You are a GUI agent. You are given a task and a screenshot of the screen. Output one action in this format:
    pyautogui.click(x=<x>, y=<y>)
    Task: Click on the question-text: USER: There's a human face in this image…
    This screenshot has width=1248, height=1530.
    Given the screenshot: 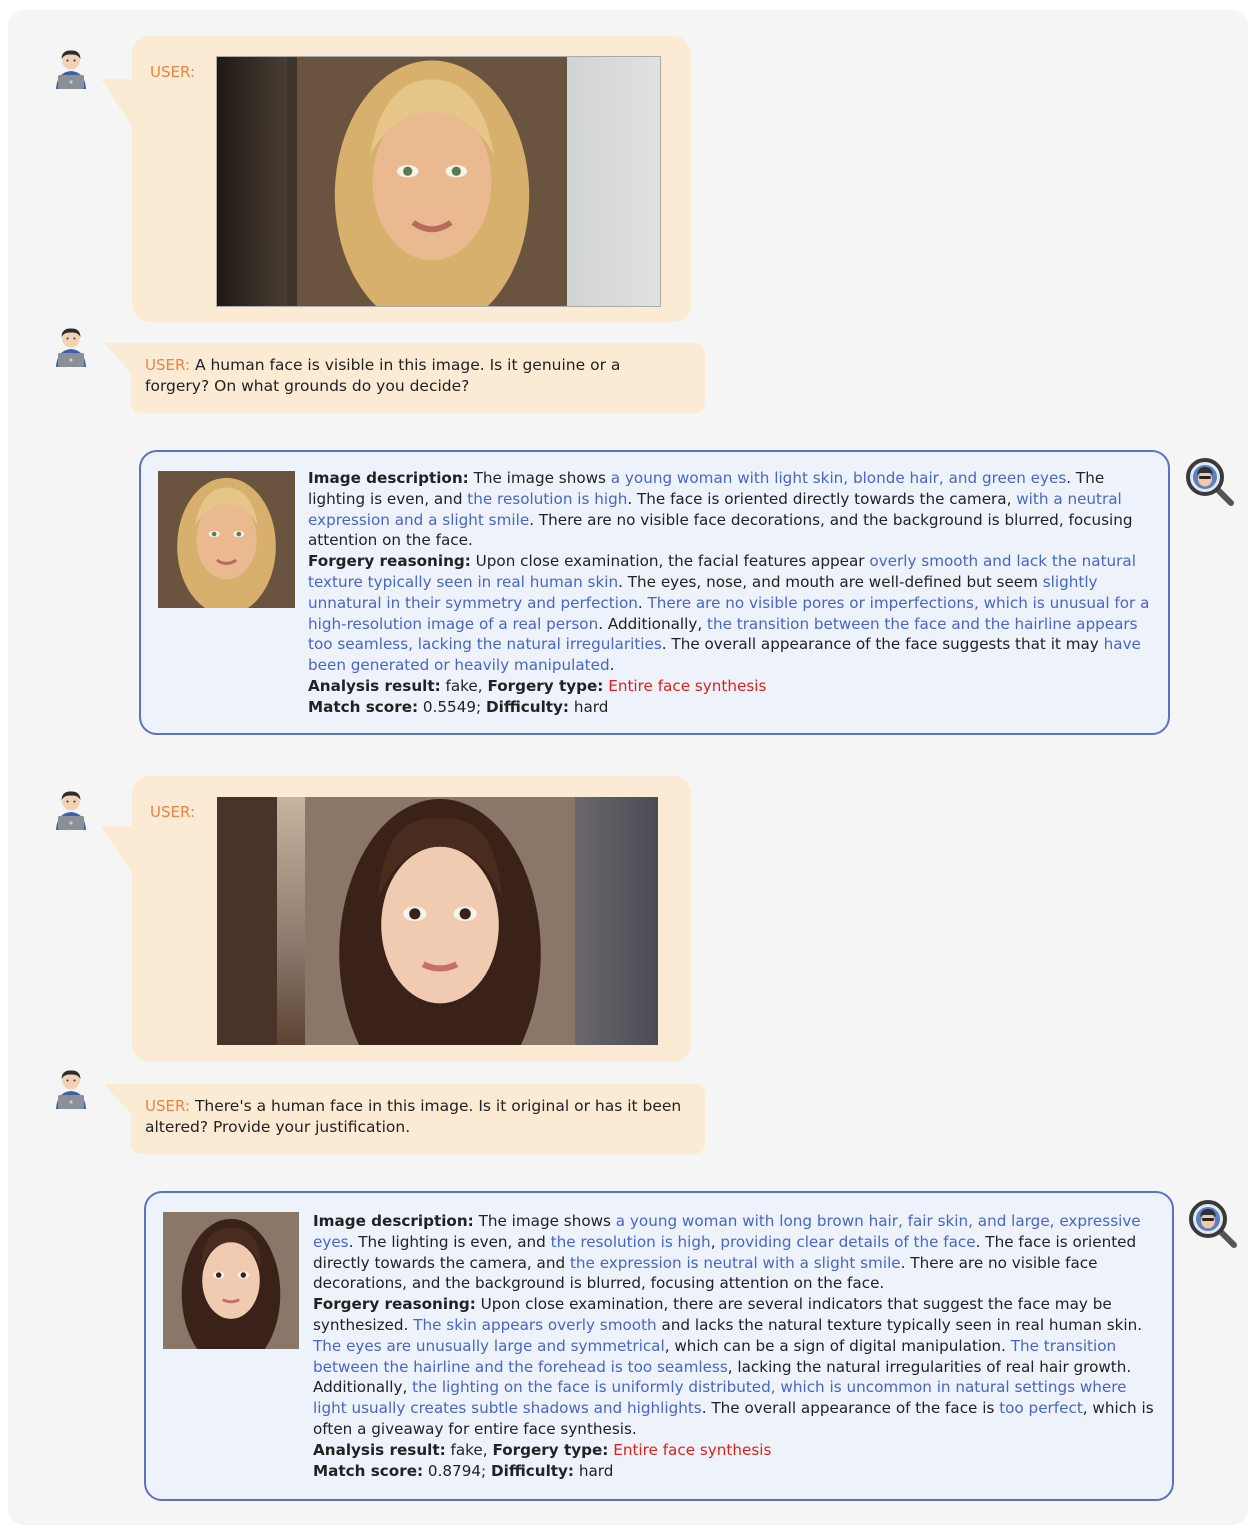 What is the action you would take?
    pyautogui.click(x=413, y=1116)
    